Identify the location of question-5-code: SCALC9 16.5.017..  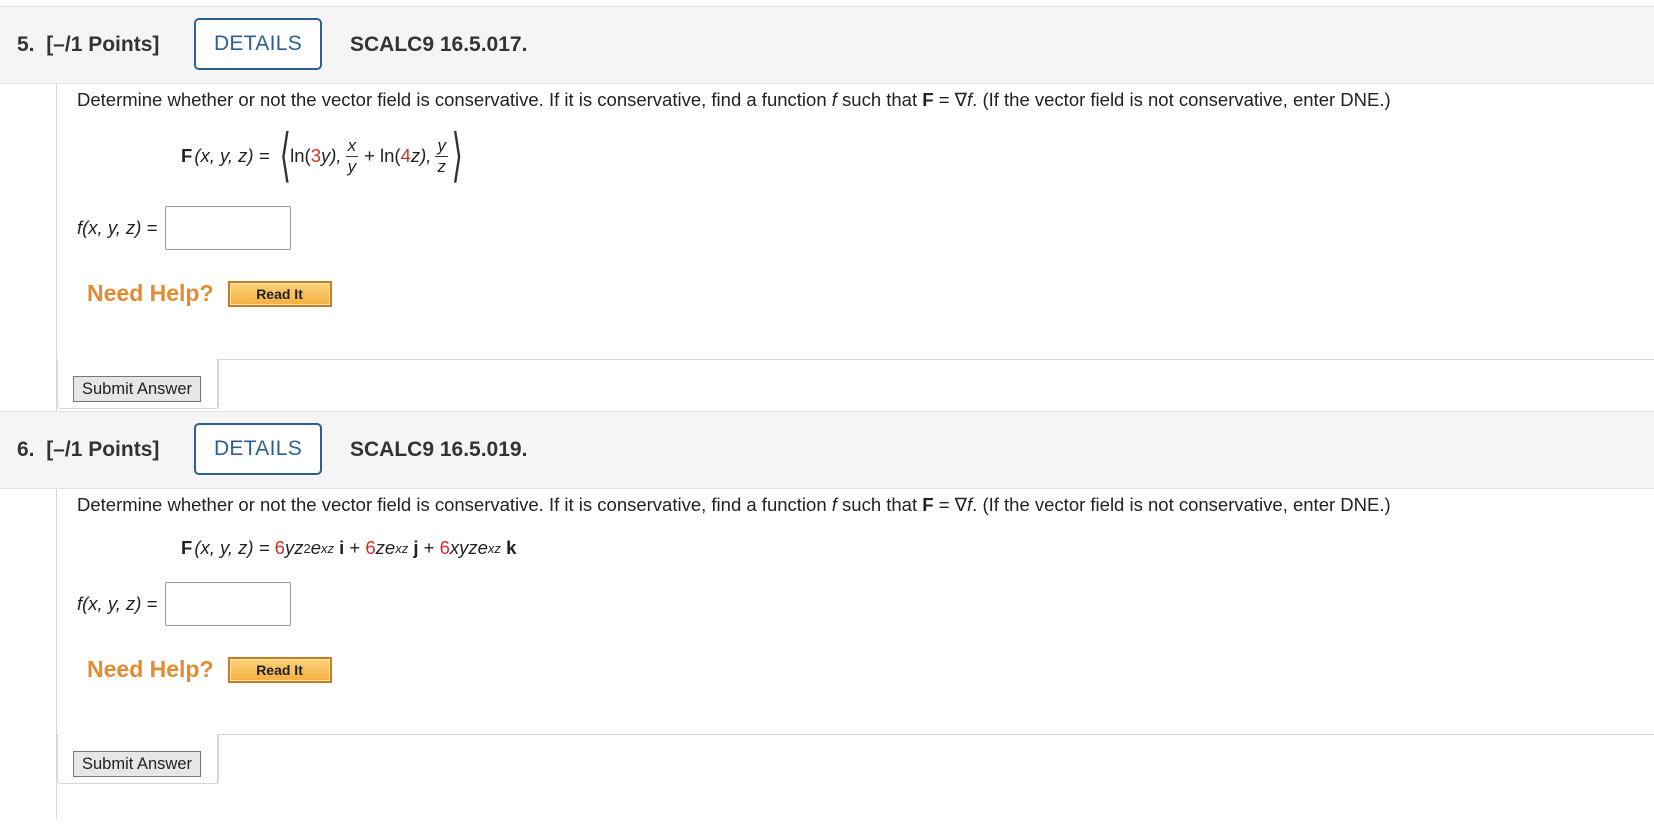
(439, 44).